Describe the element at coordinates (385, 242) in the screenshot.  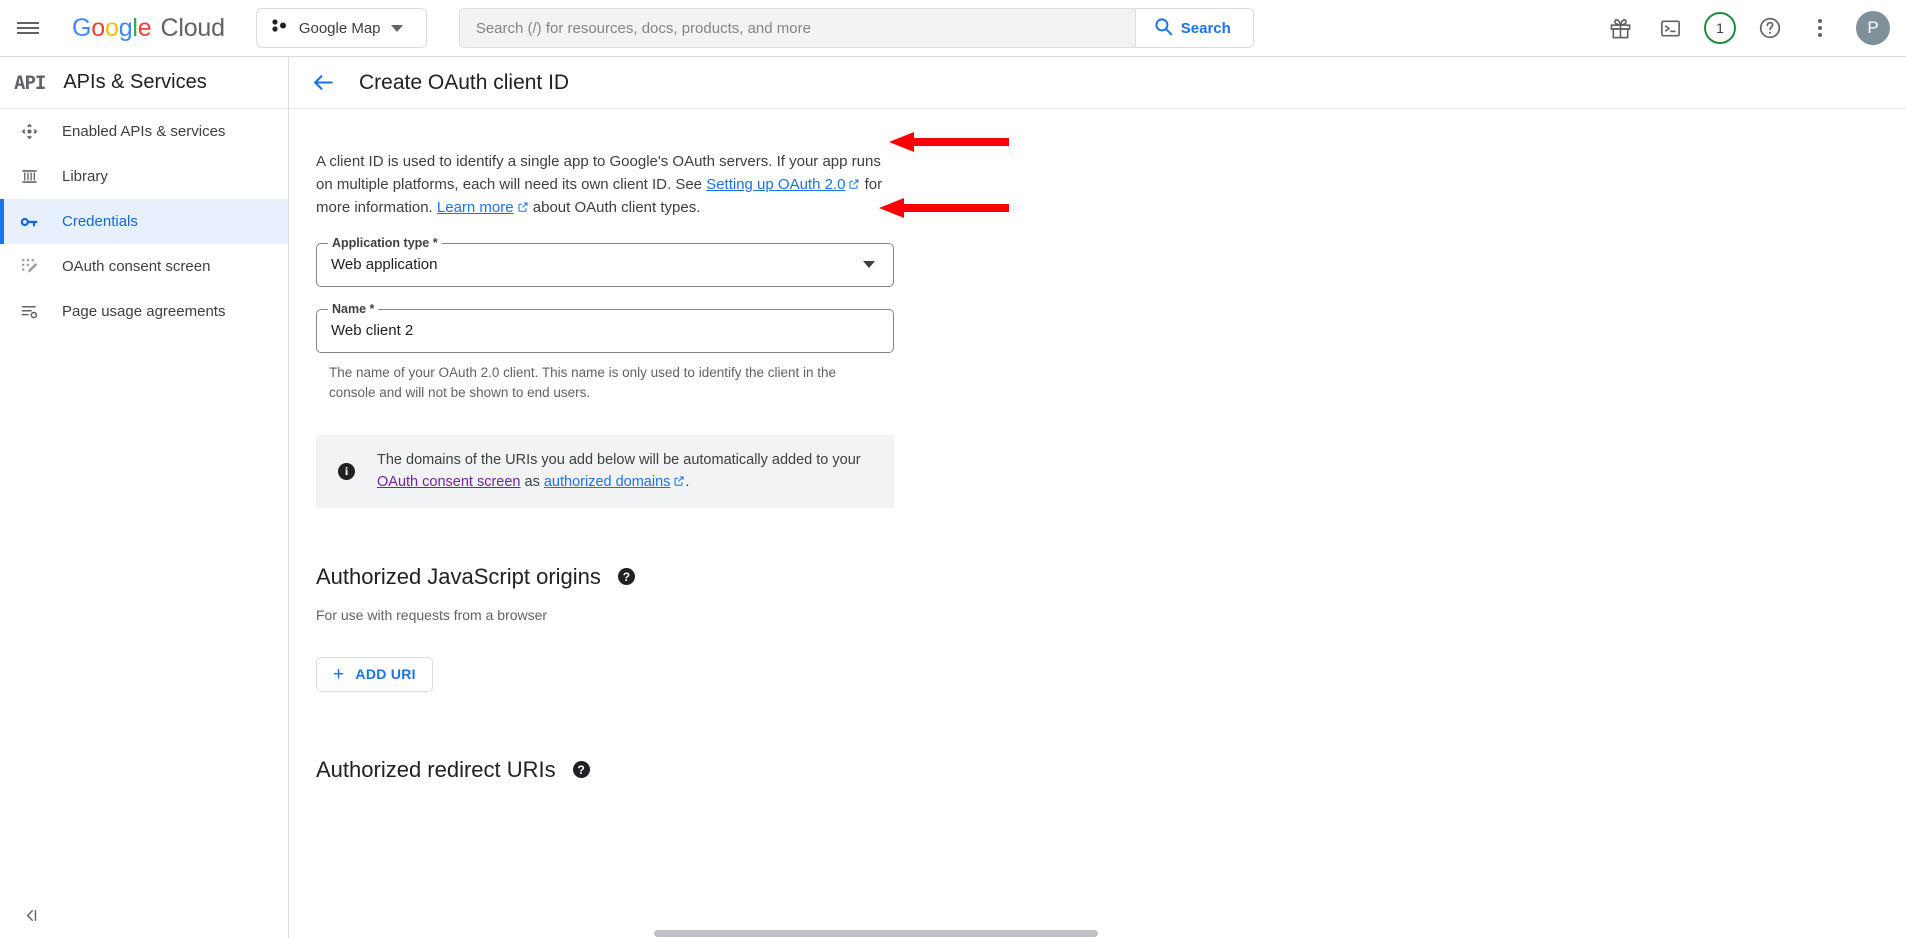
I see `application-type-label: Application type *` at that location.